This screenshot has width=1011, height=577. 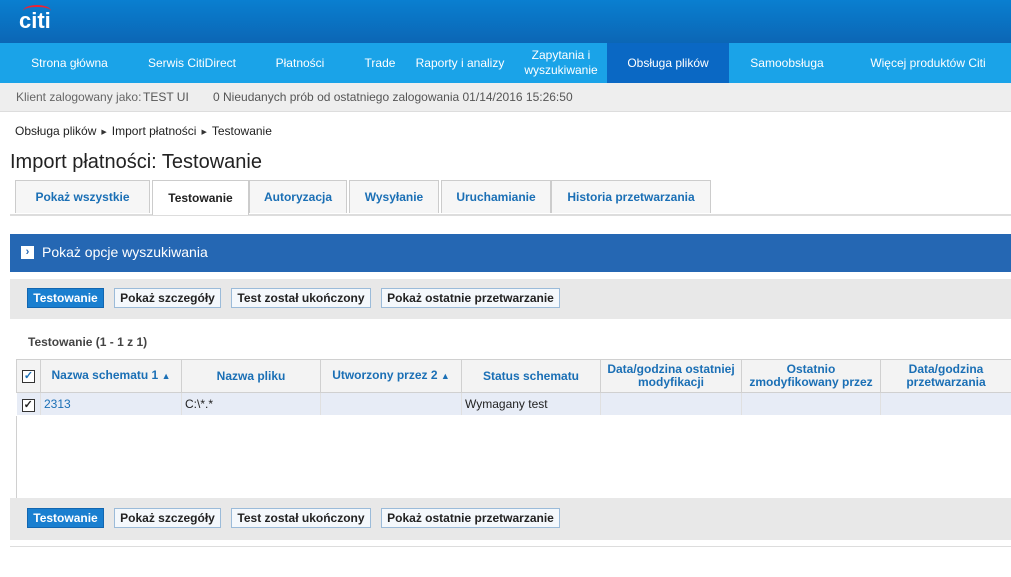 What do you see at coordinates (298, 196) in the screenshot?
I see `tab-authorization: Autoryzacja` at bounding box center [298, 196].